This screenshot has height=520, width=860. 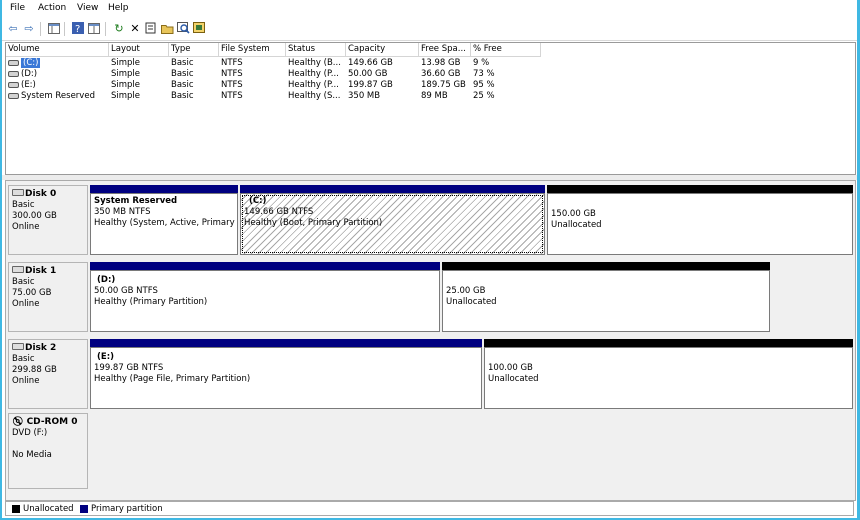 What do you see at coordinates (84, 509) in the screenshot?
I see `primary-swatch` at bounding box center [84, 509].